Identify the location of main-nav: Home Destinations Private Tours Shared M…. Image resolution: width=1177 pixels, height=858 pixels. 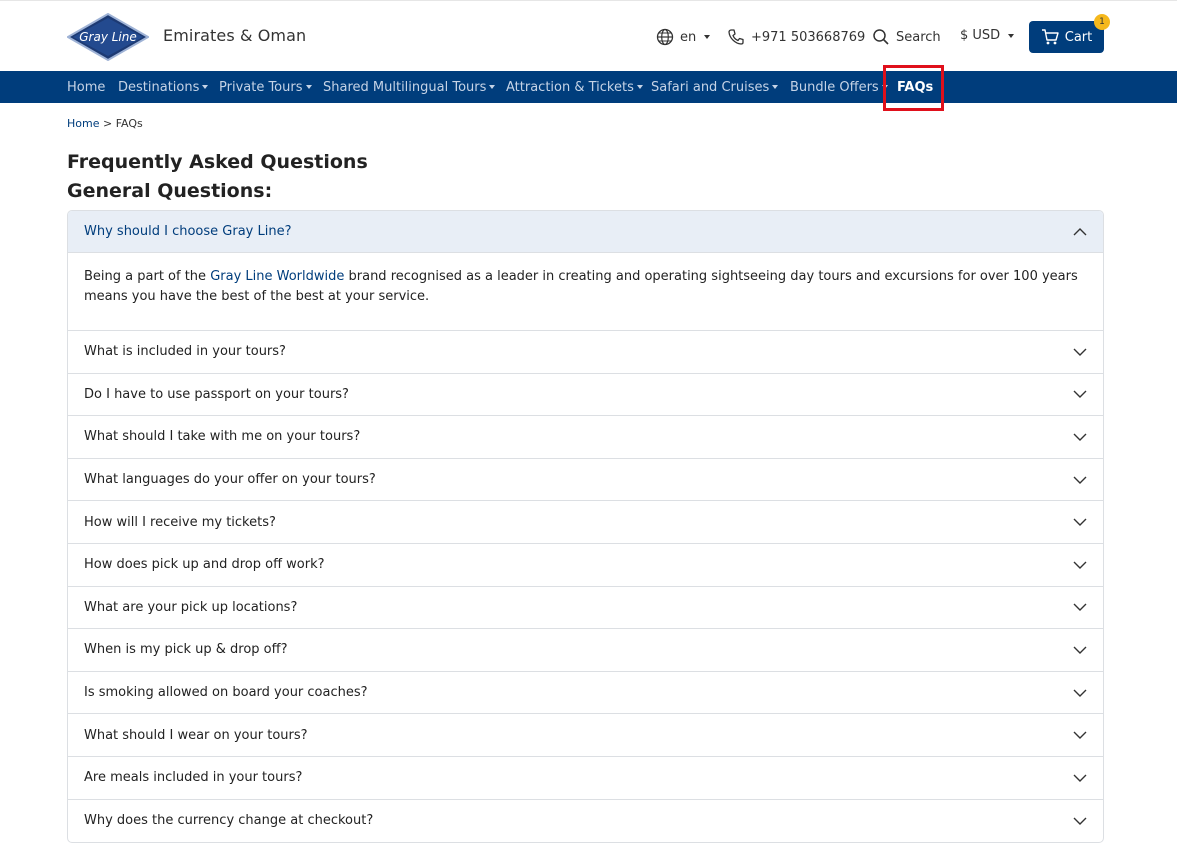
(588, 87).